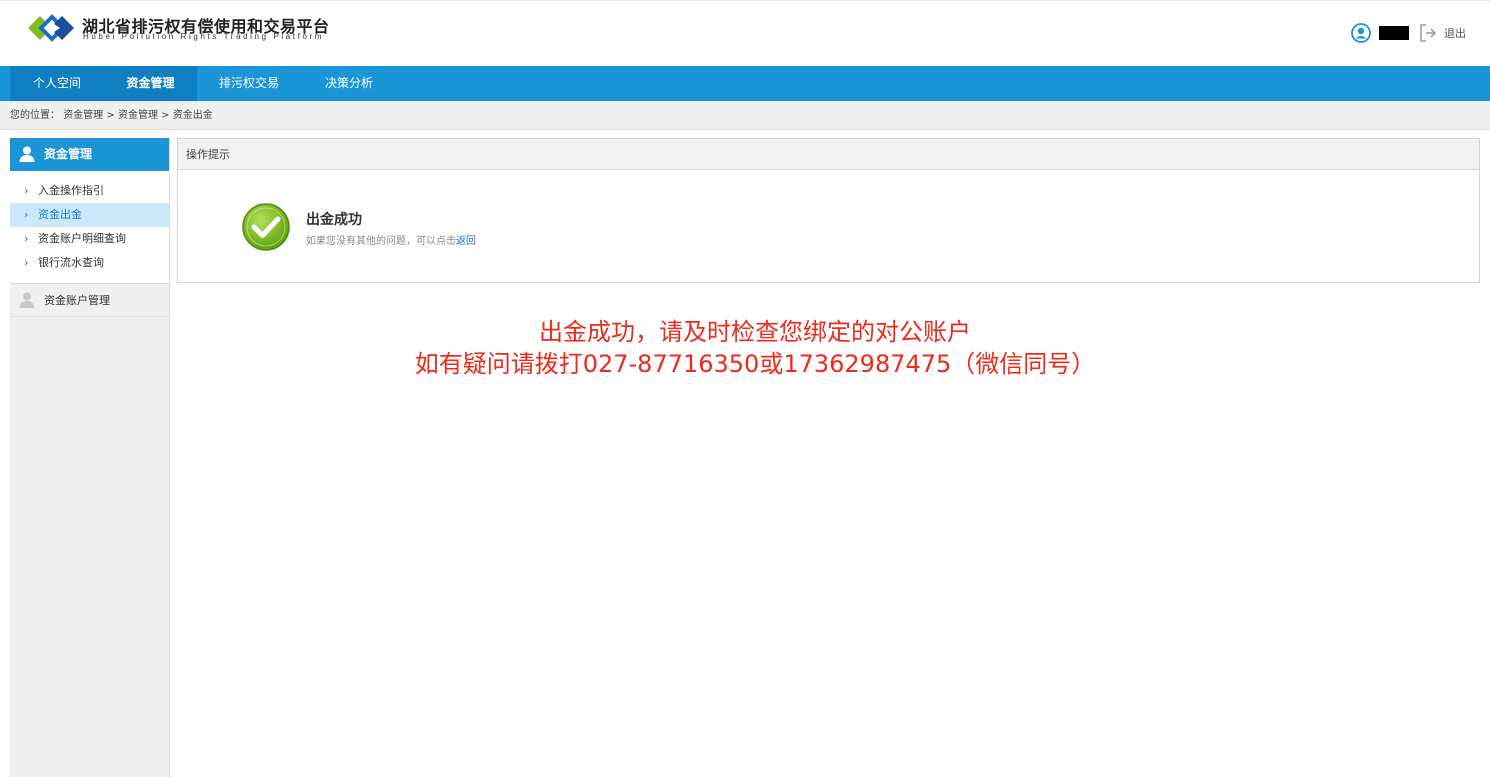 The image size is (1490, 777). I want to click on success-check-icon, so click(266, 227).